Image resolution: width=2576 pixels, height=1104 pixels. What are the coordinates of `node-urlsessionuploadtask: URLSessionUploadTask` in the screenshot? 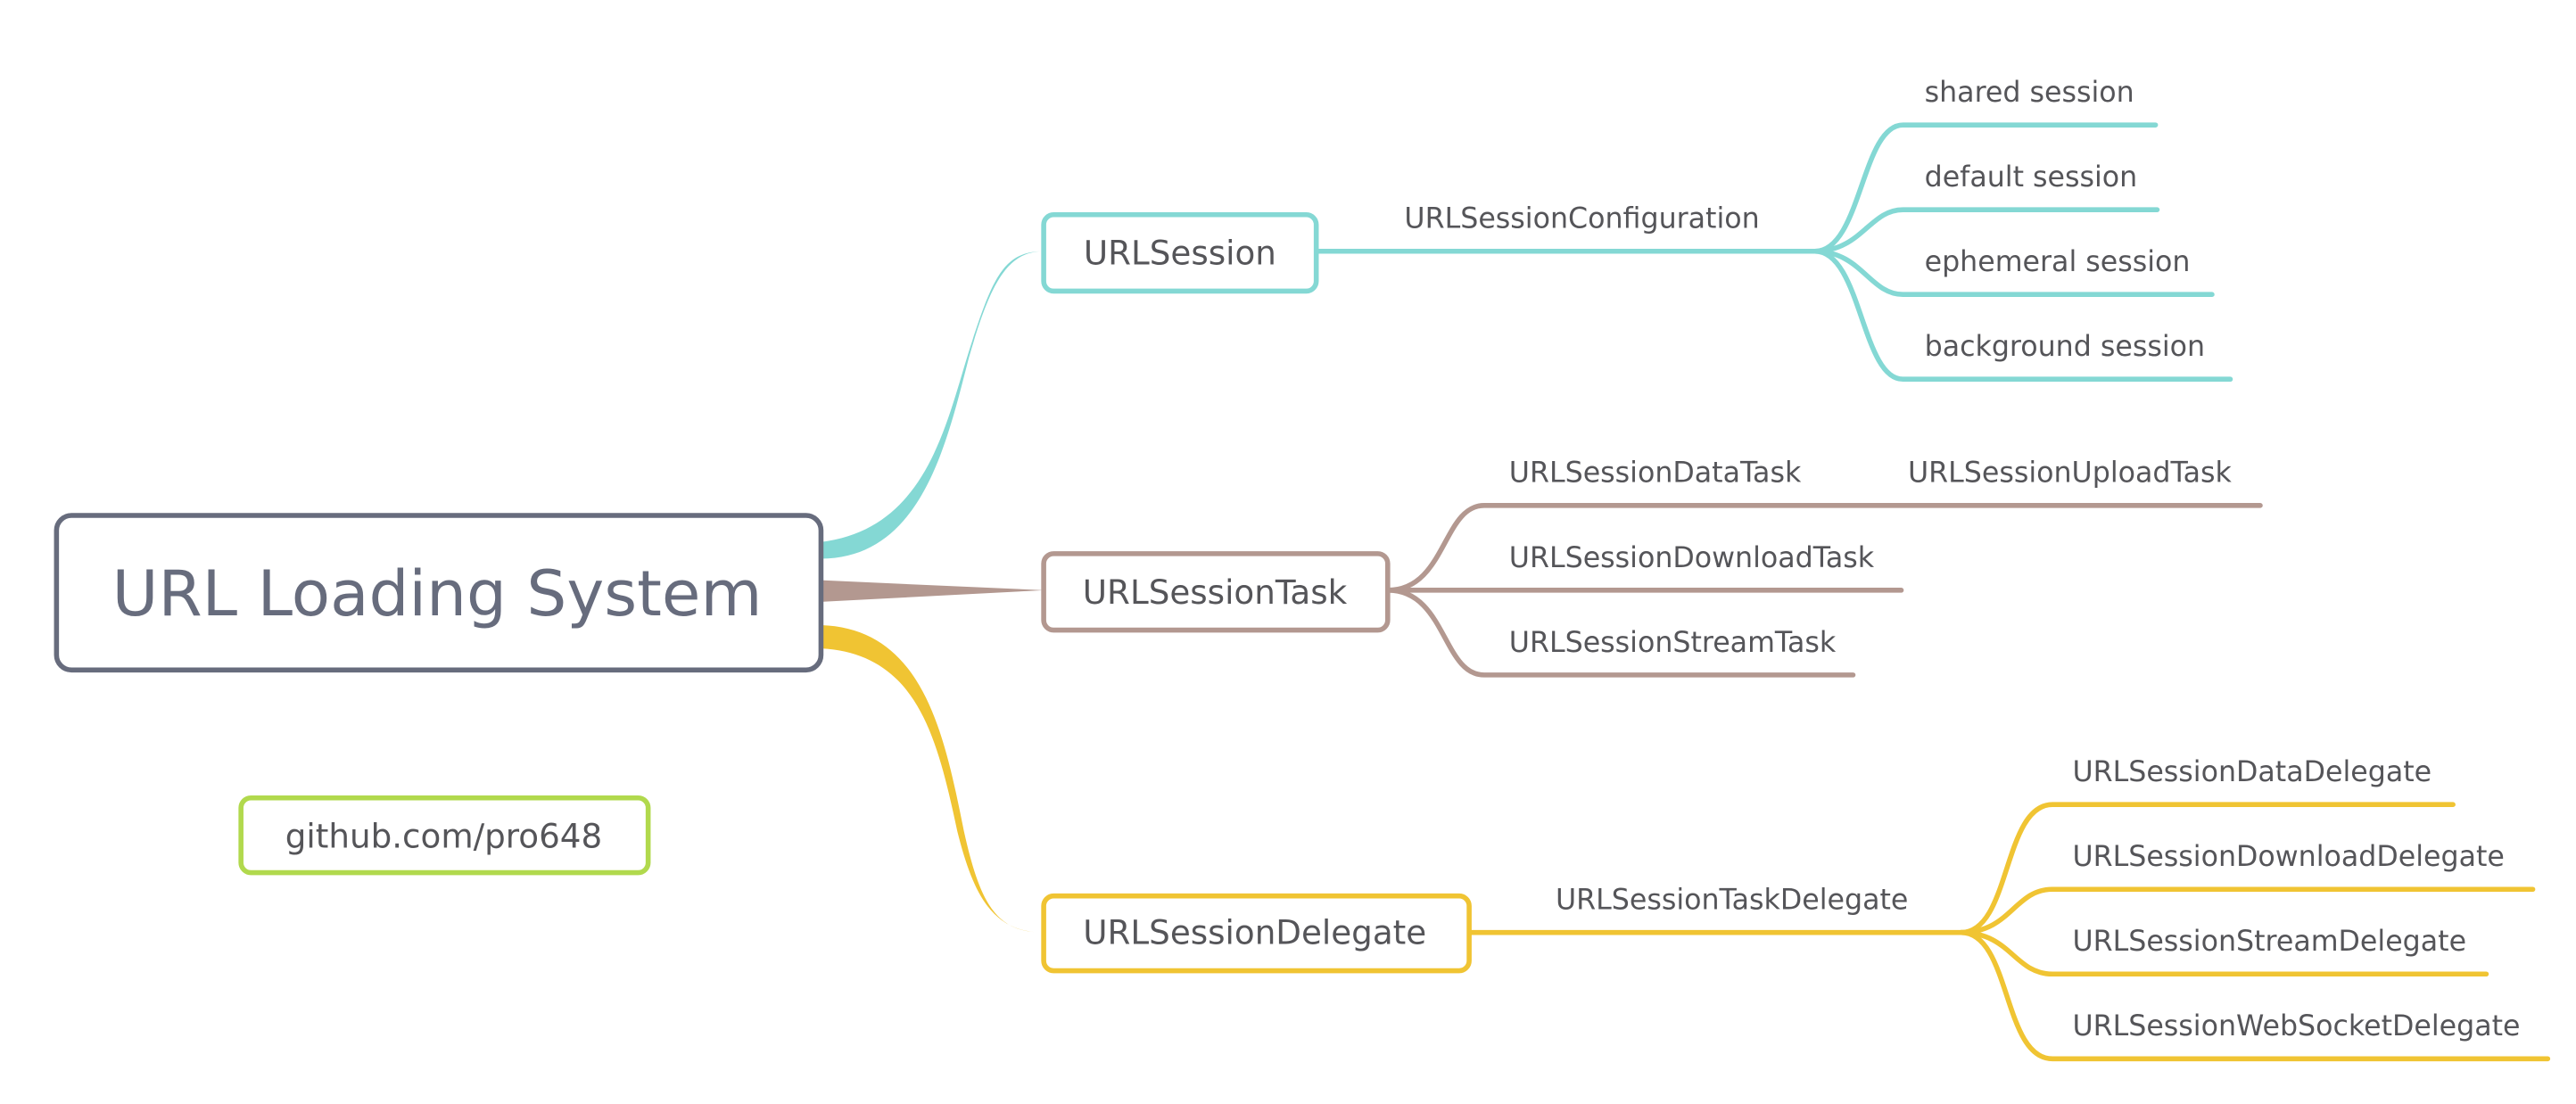 It's located at (2070, 474).